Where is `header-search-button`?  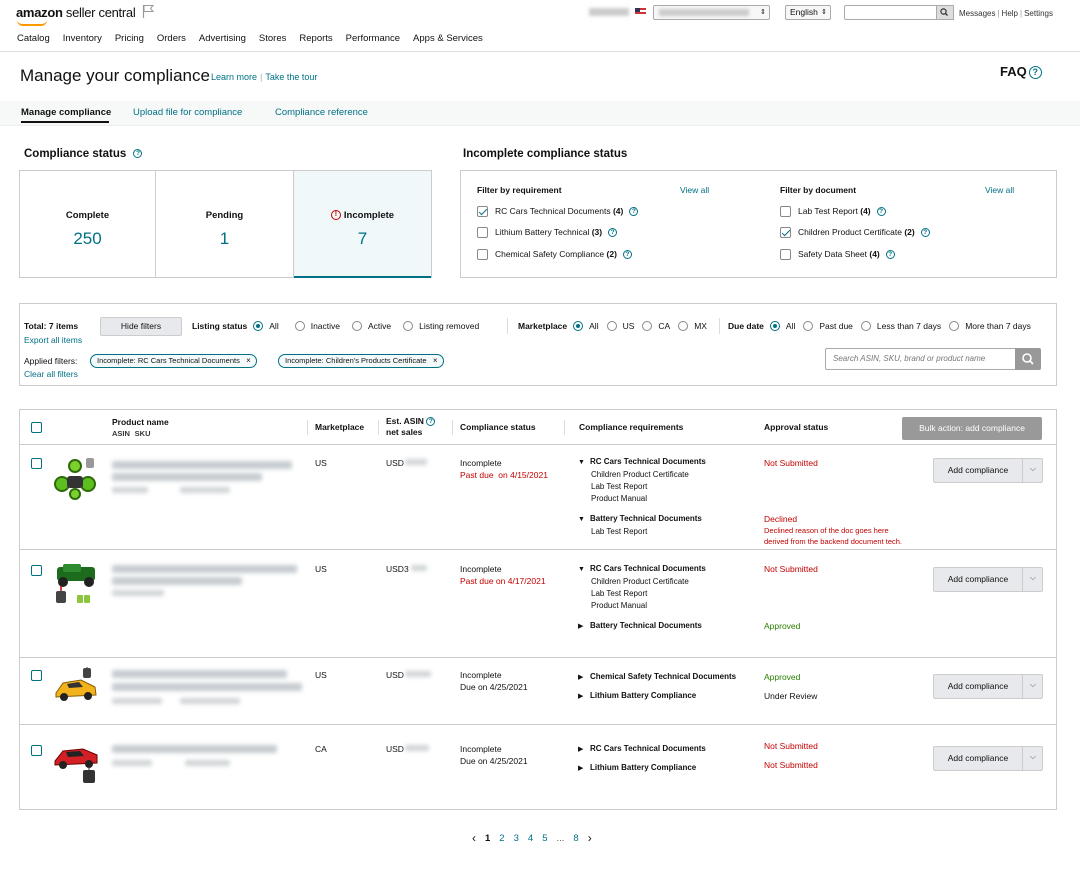
header-search-button is located at coordinates (945, 12).